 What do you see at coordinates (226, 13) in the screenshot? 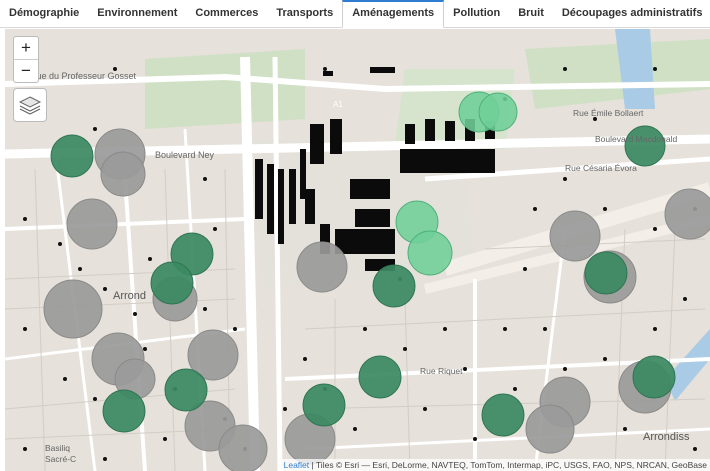
I see `tab-commerces: Commerces` at bounding box center [226, 13].